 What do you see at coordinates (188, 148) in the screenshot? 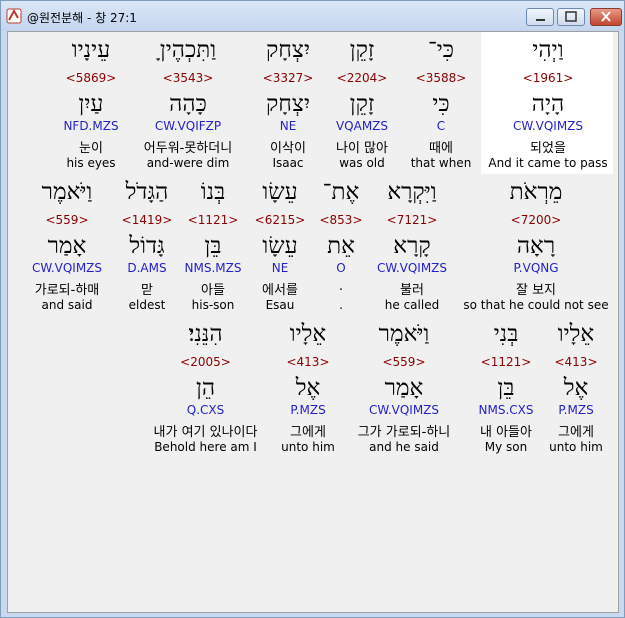
I see `korean-gloss: 어두워-못하더니` at bounding box center [188, 148].